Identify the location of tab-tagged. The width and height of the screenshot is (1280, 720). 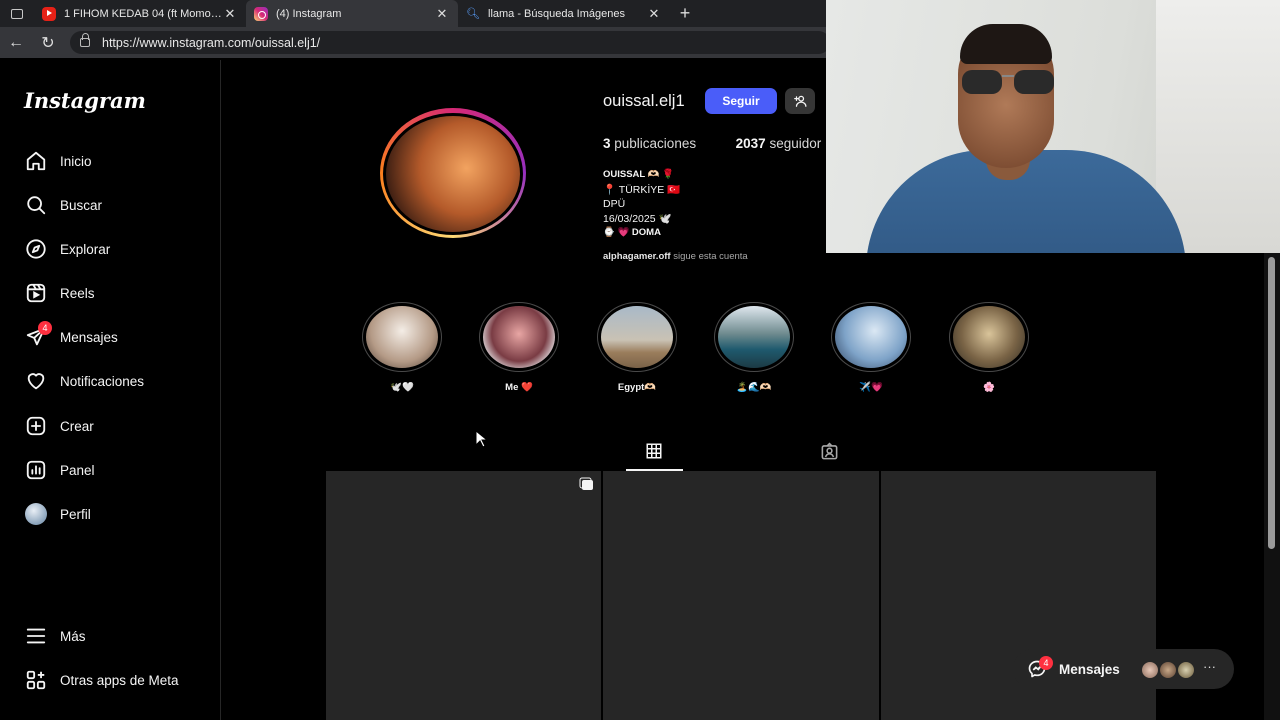
(829, 454).